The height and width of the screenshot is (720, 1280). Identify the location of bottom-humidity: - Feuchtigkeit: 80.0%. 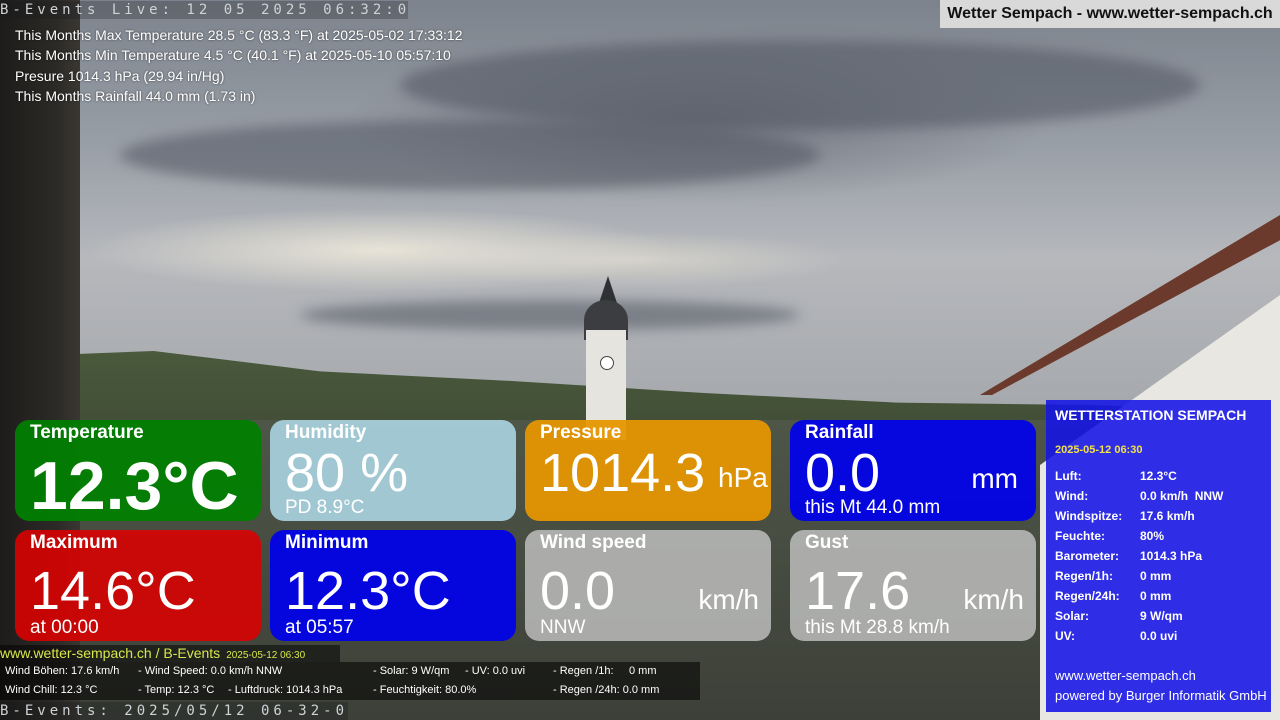
(425, 690).